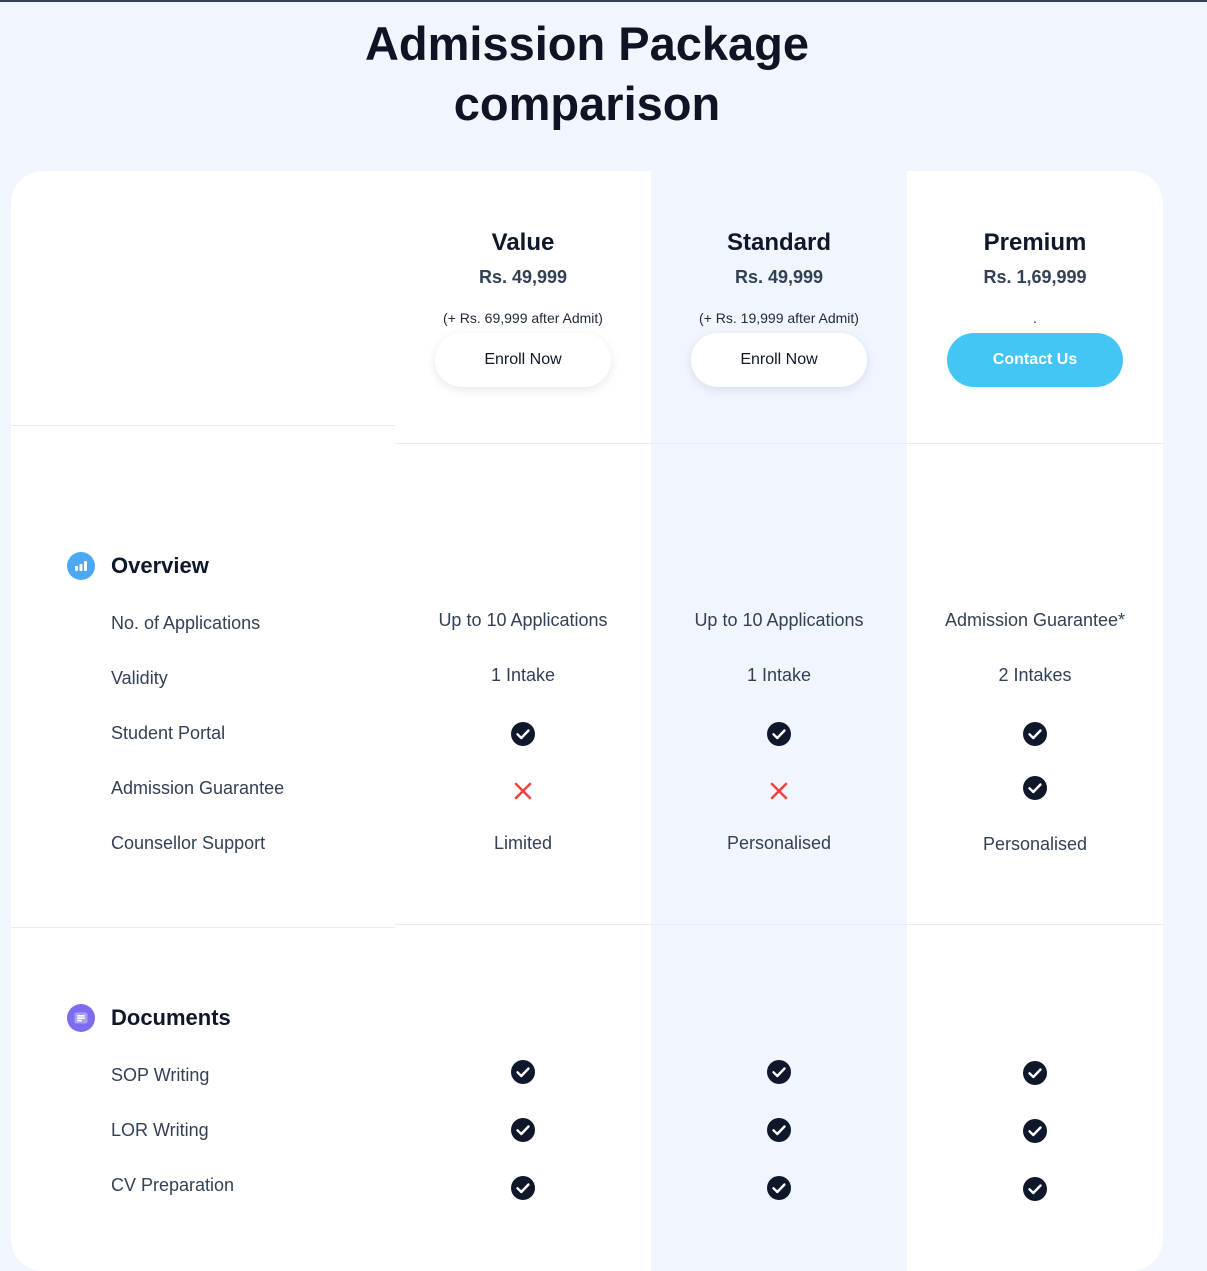  Describe the element at coordinates (587, 43) in the screenshot. I see `page-title-line1: Admission Package` at that location.